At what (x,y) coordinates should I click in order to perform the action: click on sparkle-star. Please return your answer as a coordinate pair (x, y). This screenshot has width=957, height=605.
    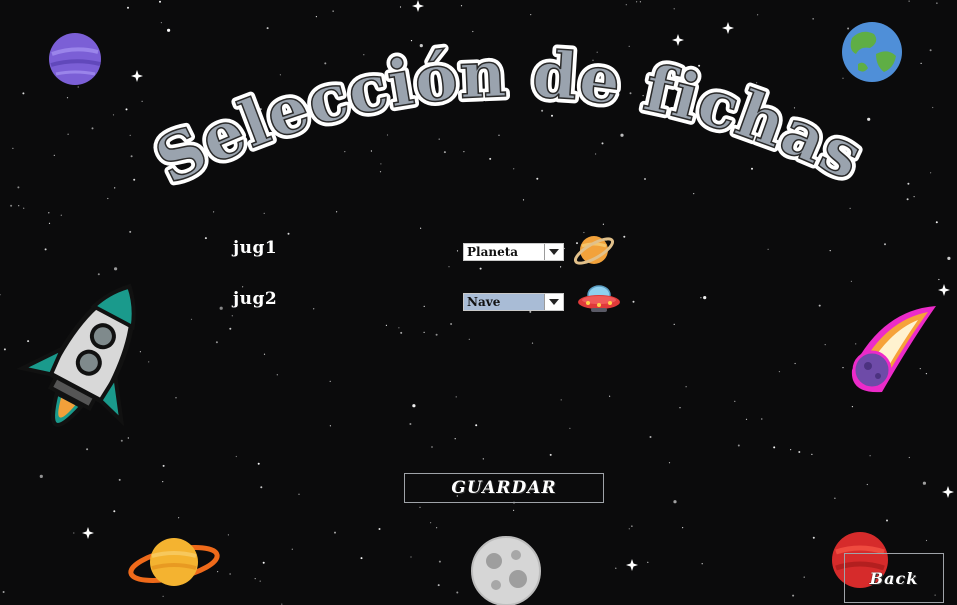
    Looking at the image, I should click on (632, 565).